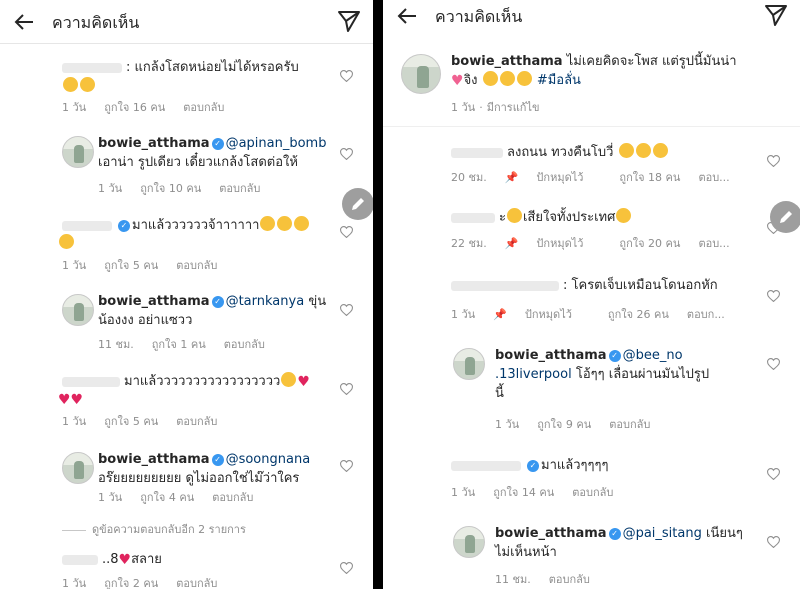  What do you see at coordinates (638, 314) in the screenshot?
I see `like-count: ถูกใจ 26 คน` at bounding box center [638, 314].